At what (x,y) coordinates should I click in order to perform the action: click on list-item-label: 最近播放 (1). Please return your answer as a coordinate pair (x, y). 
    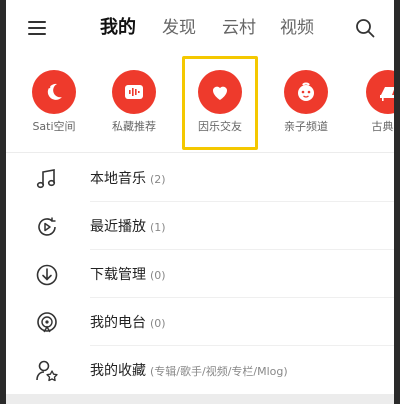
    Looking at the image, I should click on (128, 227).